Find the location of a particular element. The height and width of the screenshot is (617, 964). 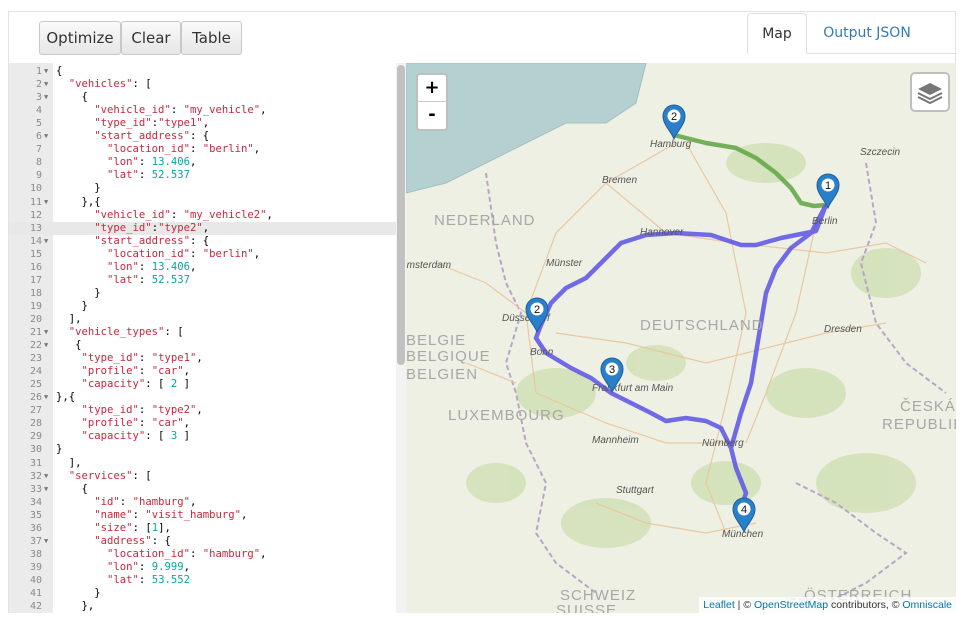

code-line: 32 ▼ "services": [ is located at coordinates (203, 476).